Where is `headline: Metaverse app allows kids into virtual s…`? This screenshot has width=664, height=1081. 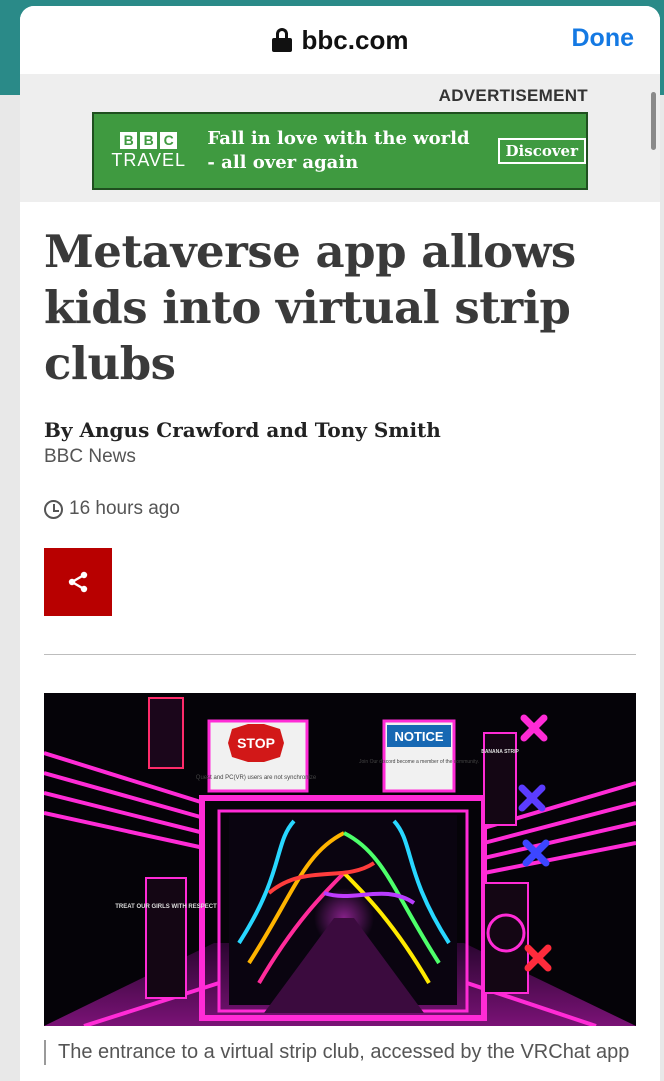
headline: Metaverse app allows kids into virtual s… is located at coordinates (310, 307).